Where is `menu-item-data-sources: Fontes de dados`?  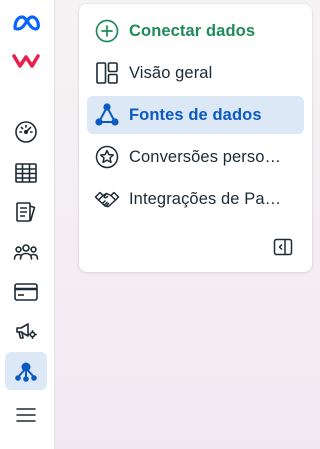
menu-item-data-sources: Fontes de dados is located at coordinates (195, 115).